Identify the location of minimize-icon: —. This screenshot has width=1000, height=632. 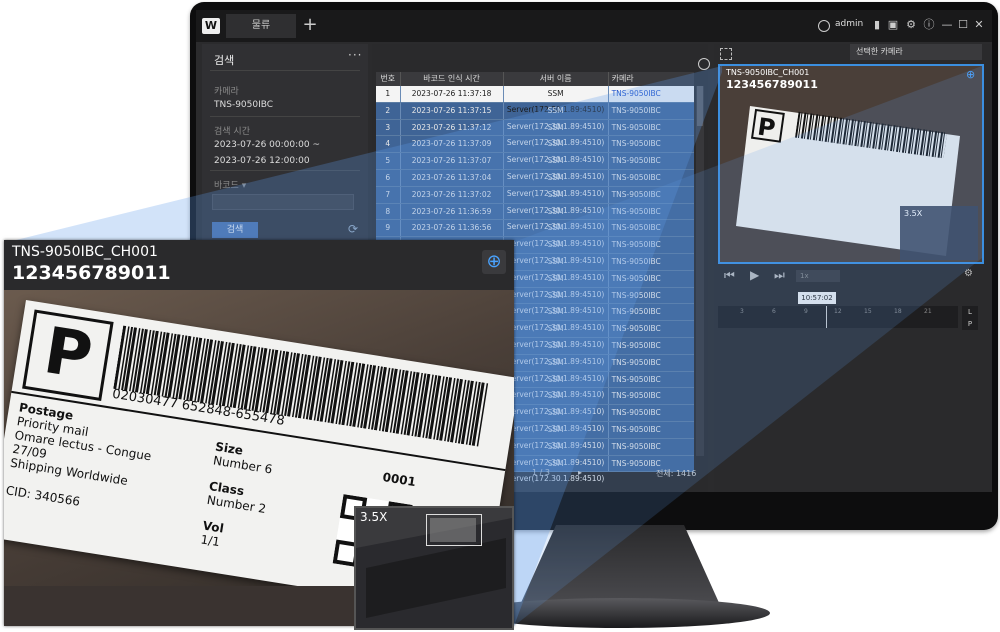
(947, 25).